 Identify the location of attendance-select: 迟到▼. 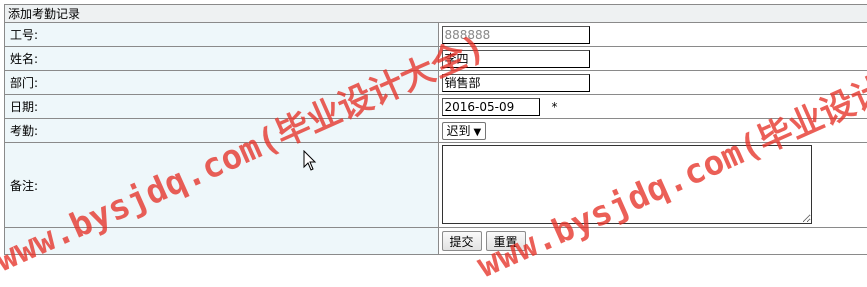
(464, 131).